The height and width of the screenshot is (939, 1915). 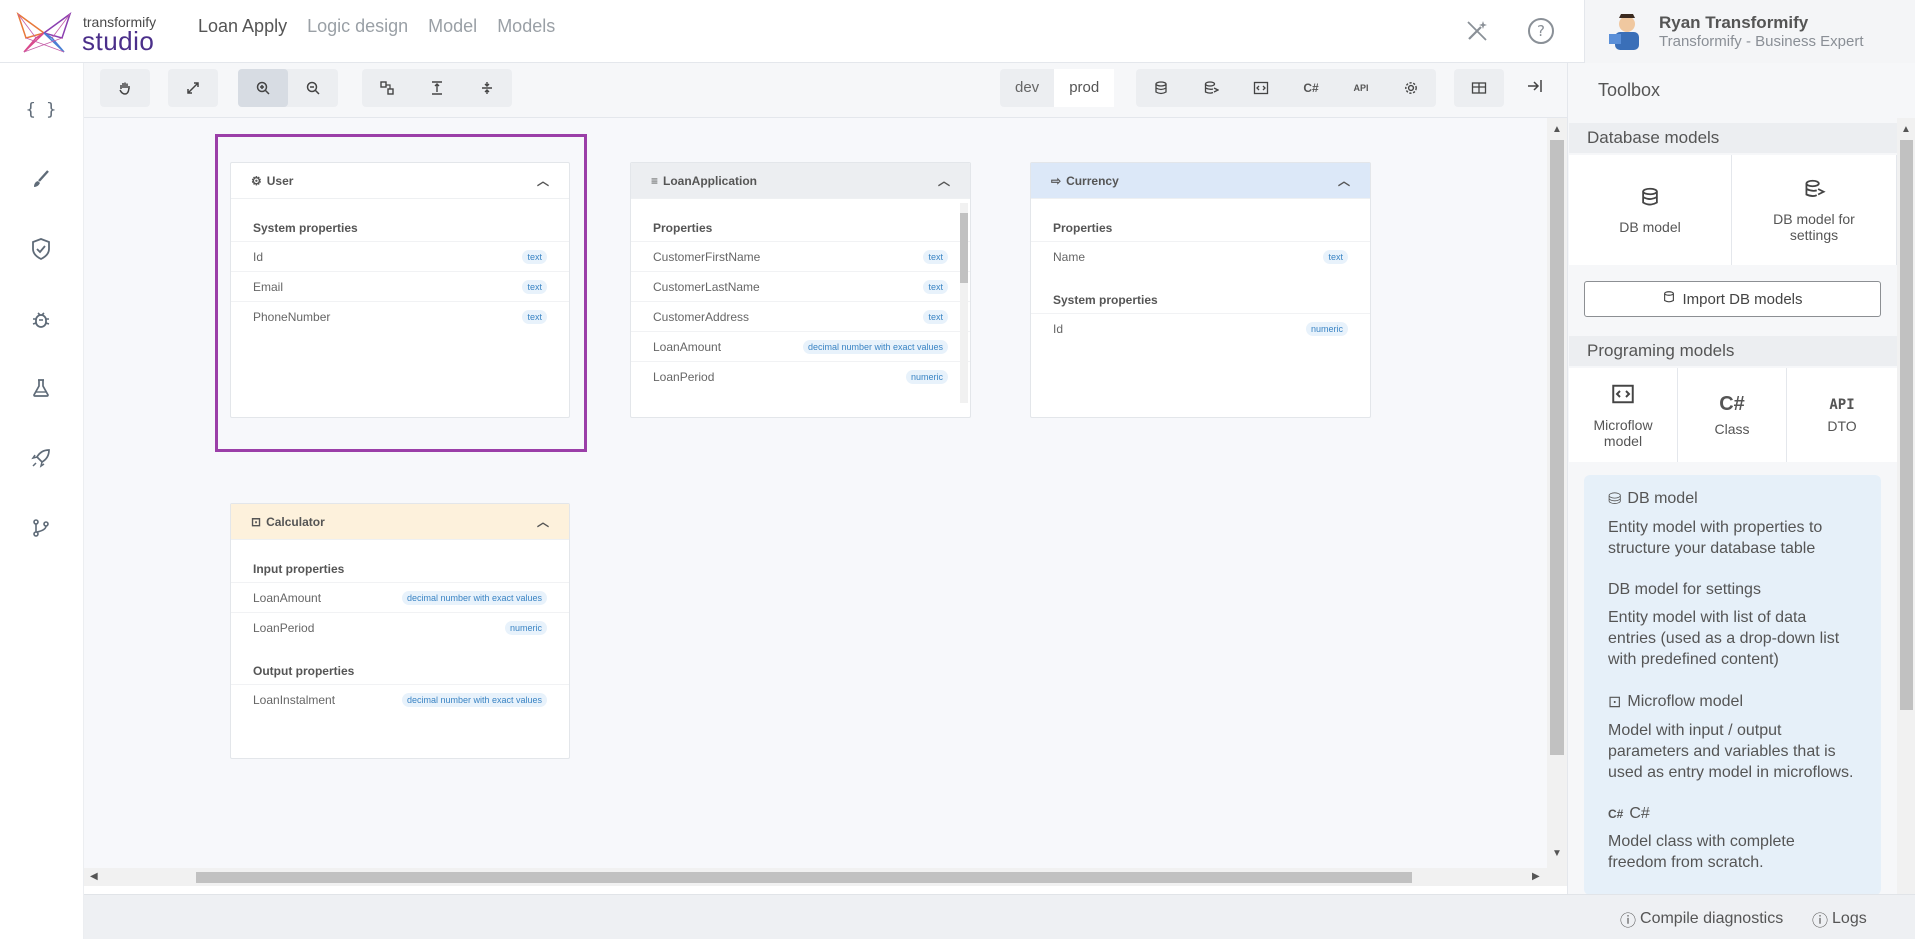 What do you see at coordinates (999, 916) in the screenshot?
I see `status-footer: ⓘ Compile diagnostics ⓘ Logs` at bounding box center [999, 916].